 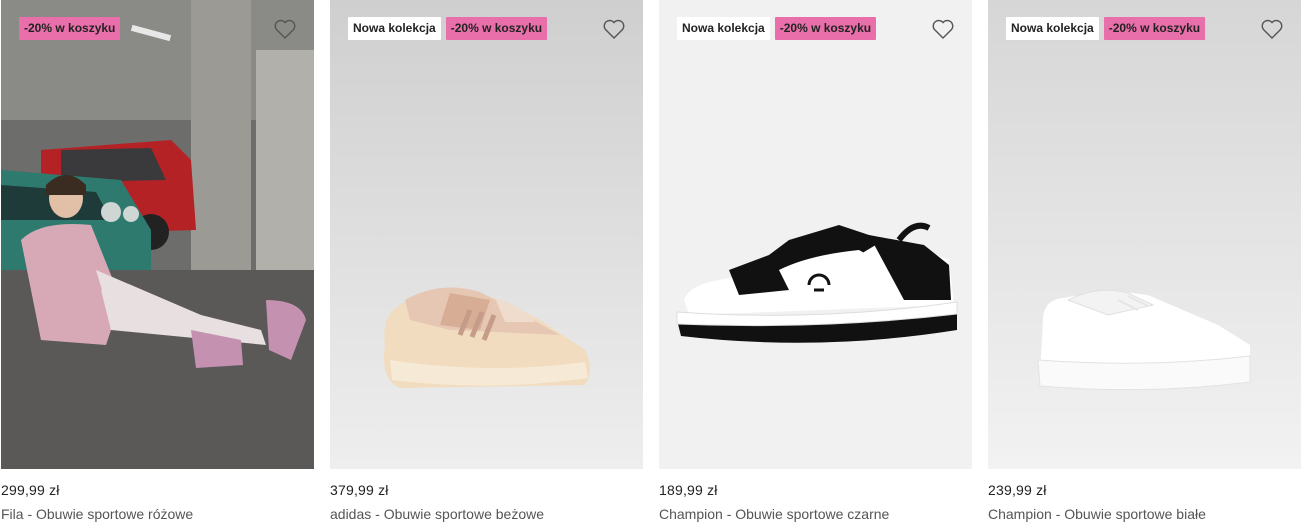 I want to click on product-name: adidas - Obuwie sportowe beżowe, so click(x=437, y=514).